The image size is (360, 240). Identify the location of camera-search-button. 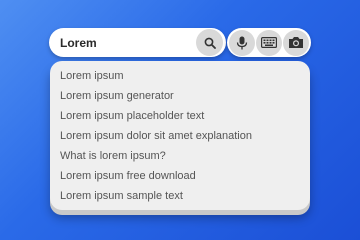
(296, 42).